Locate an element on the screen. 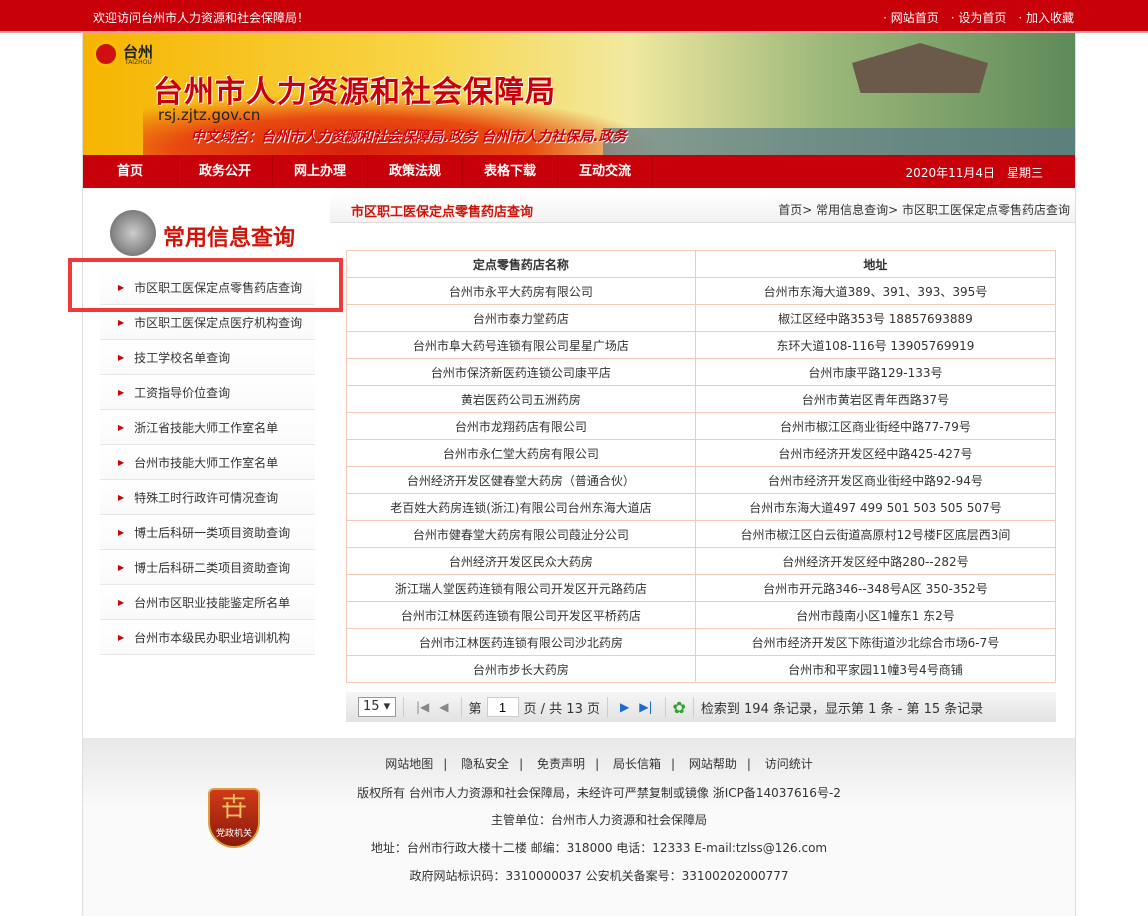  footer-link-stats: 访问统计 is located at coordinates (789, 764).